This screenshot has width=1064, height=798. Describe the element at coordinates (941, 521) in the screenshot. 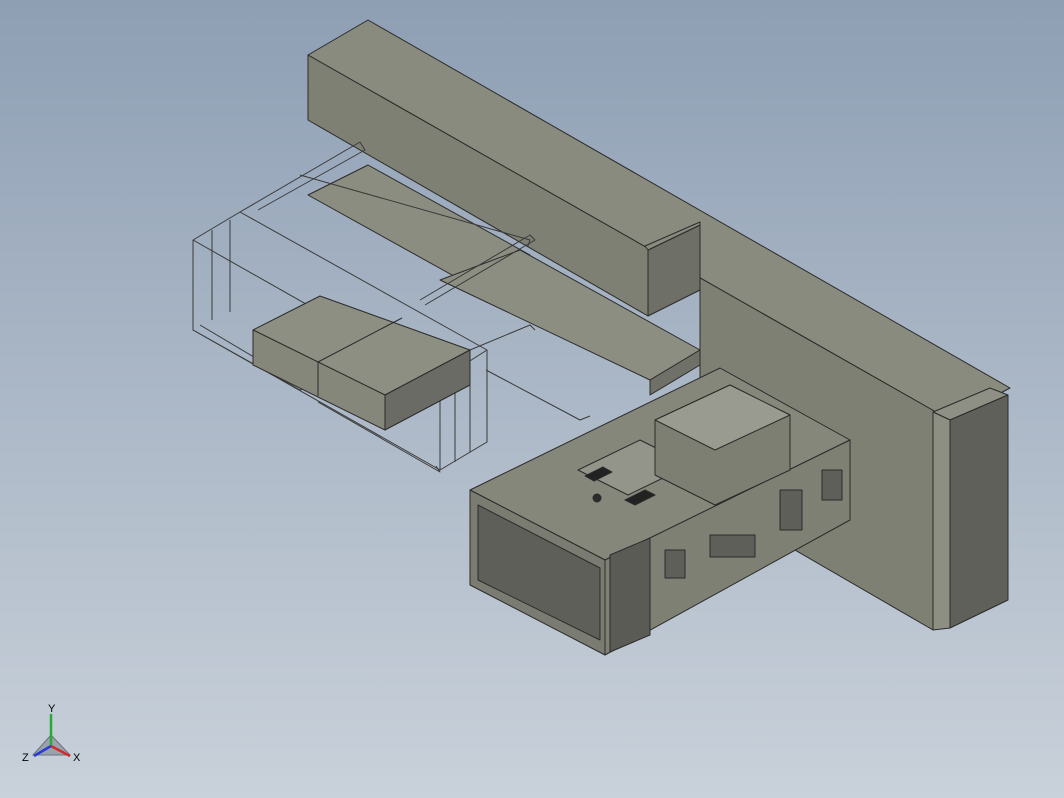

I see `wall-end-column` at that location.